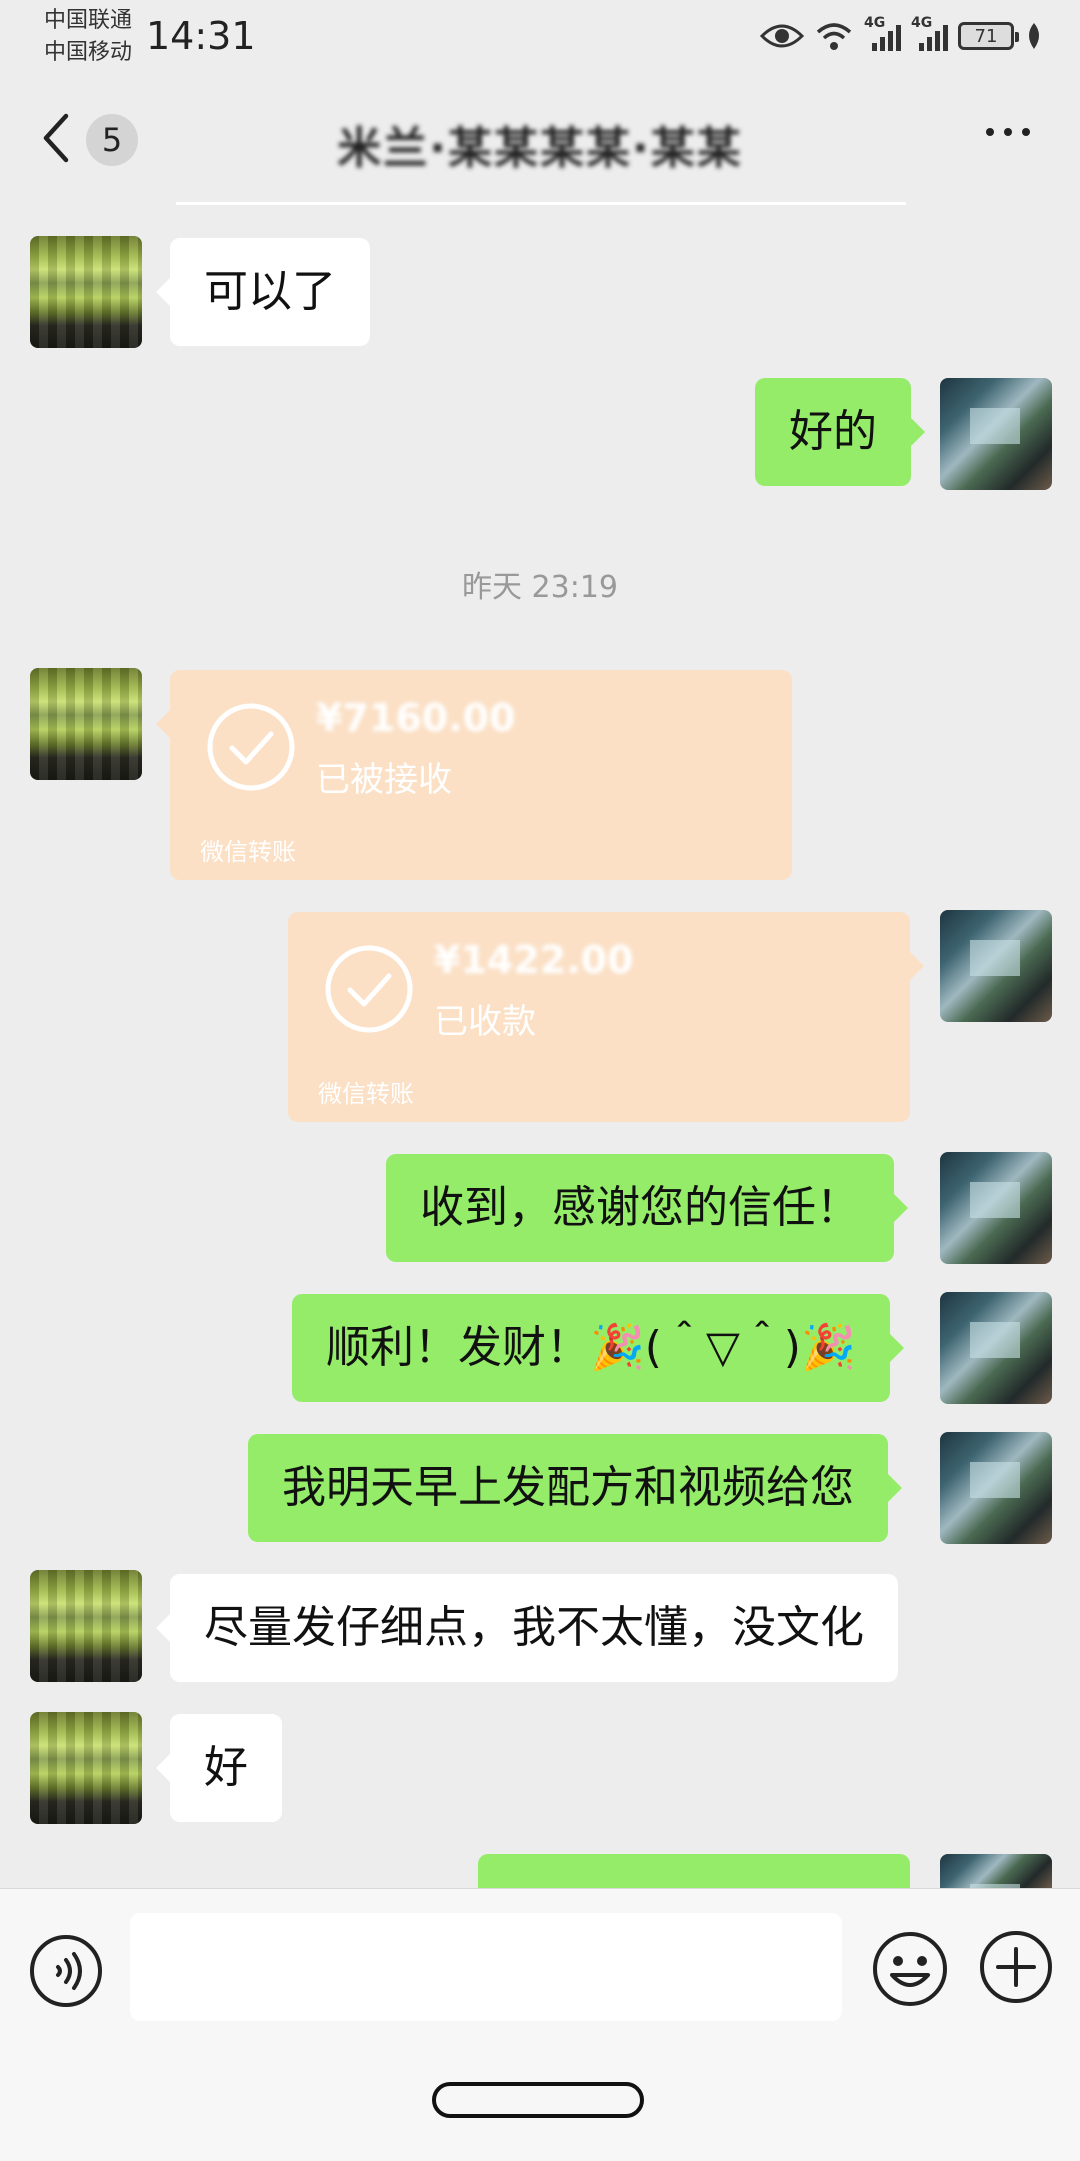  I want to click on transfer-status: 已被接收, so click(384, 780).